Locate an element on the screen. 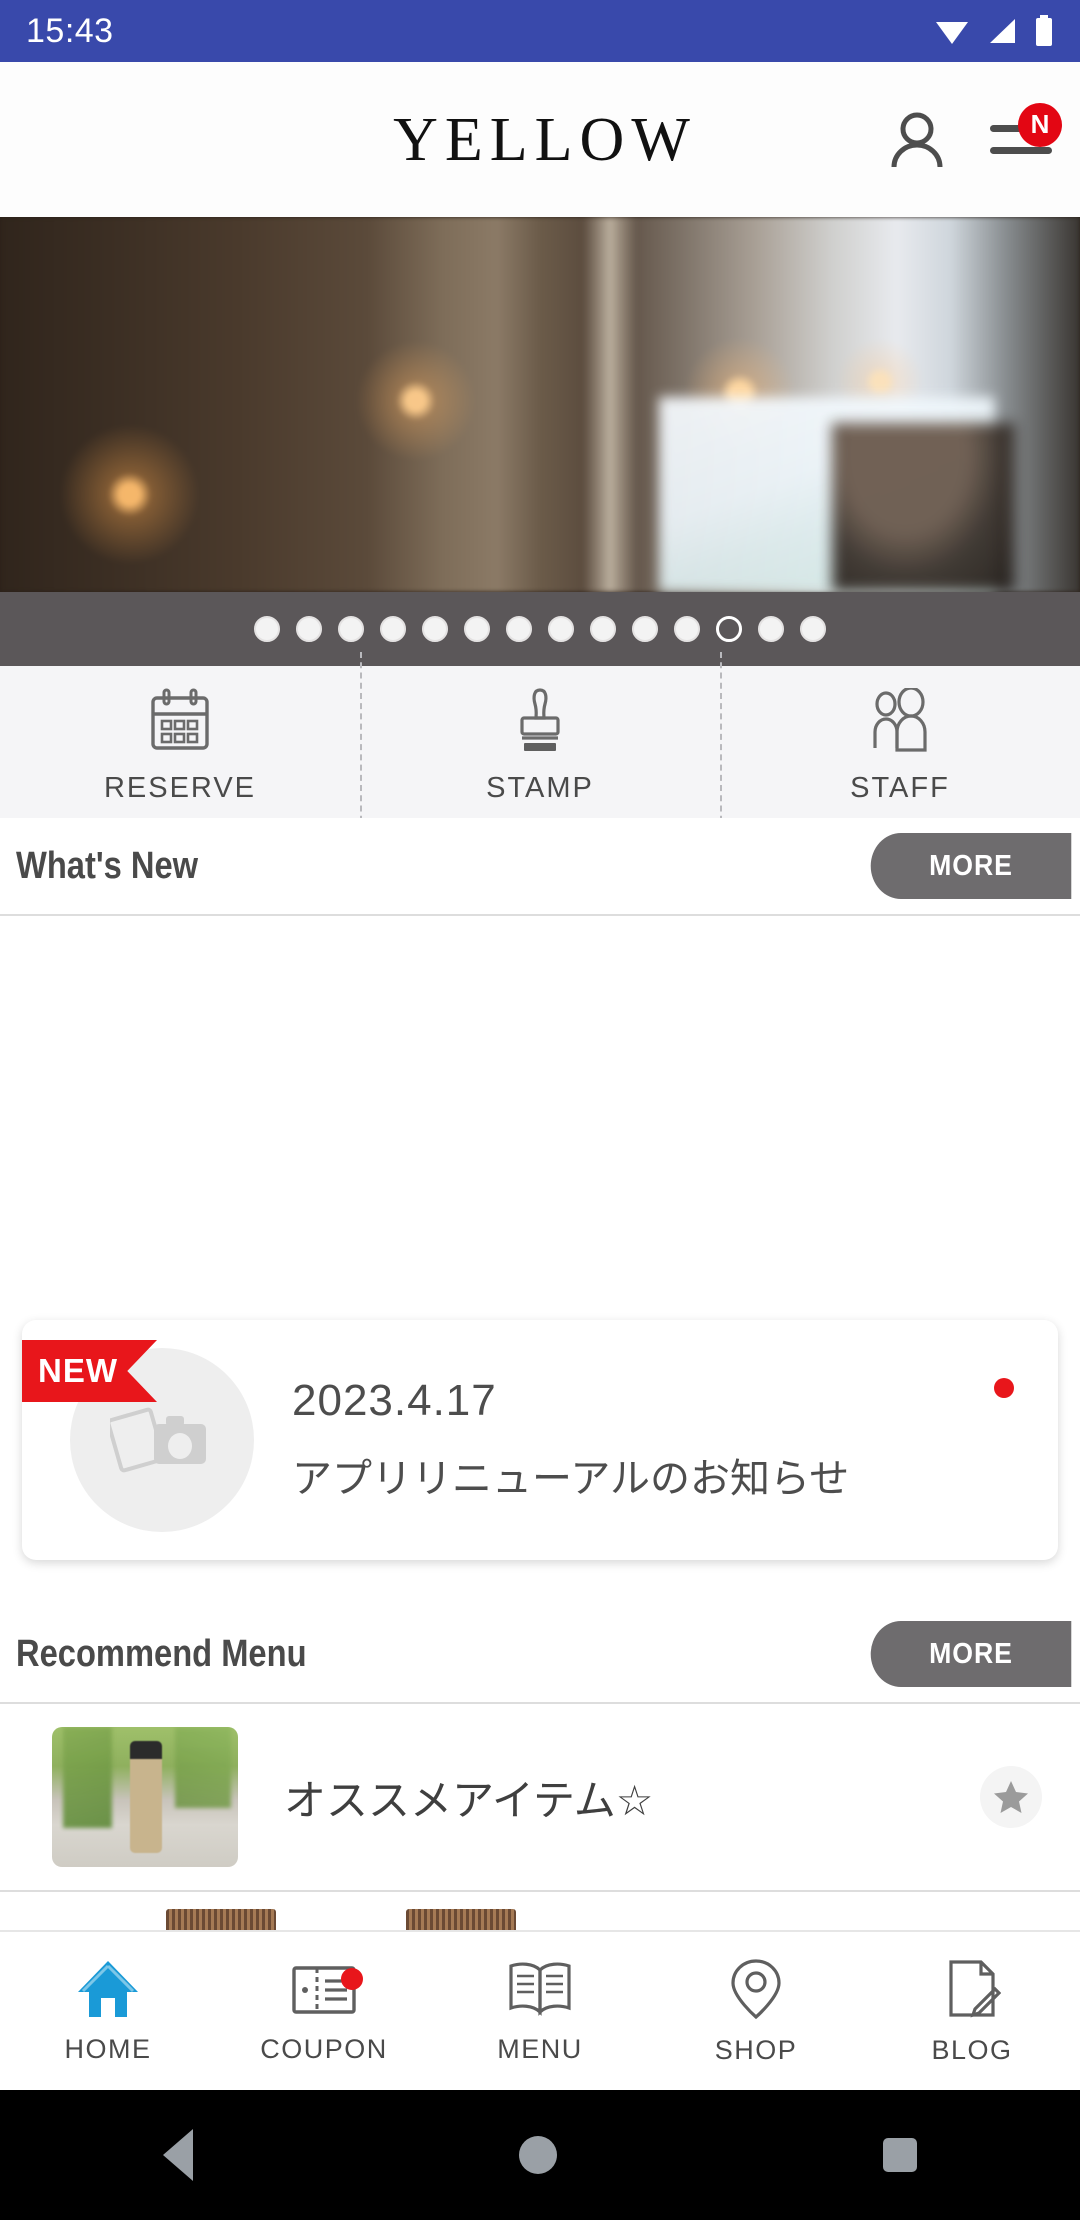 This screenshot has height=2220, width=1080. person-icon is located at coordinates (917, 139).